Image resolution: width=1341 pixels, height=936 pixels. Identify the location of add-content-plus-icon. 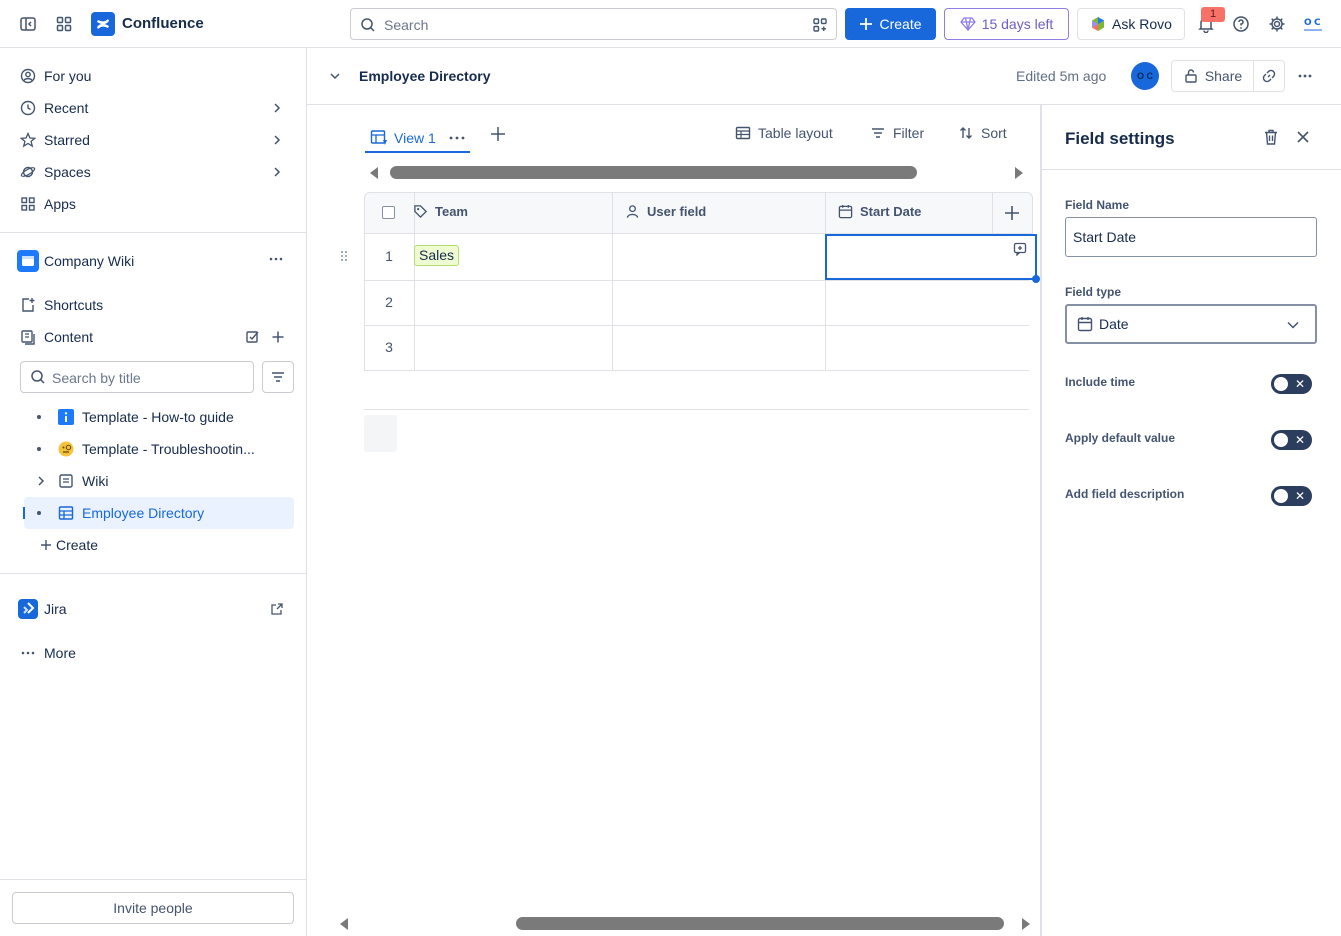
(278, 337).